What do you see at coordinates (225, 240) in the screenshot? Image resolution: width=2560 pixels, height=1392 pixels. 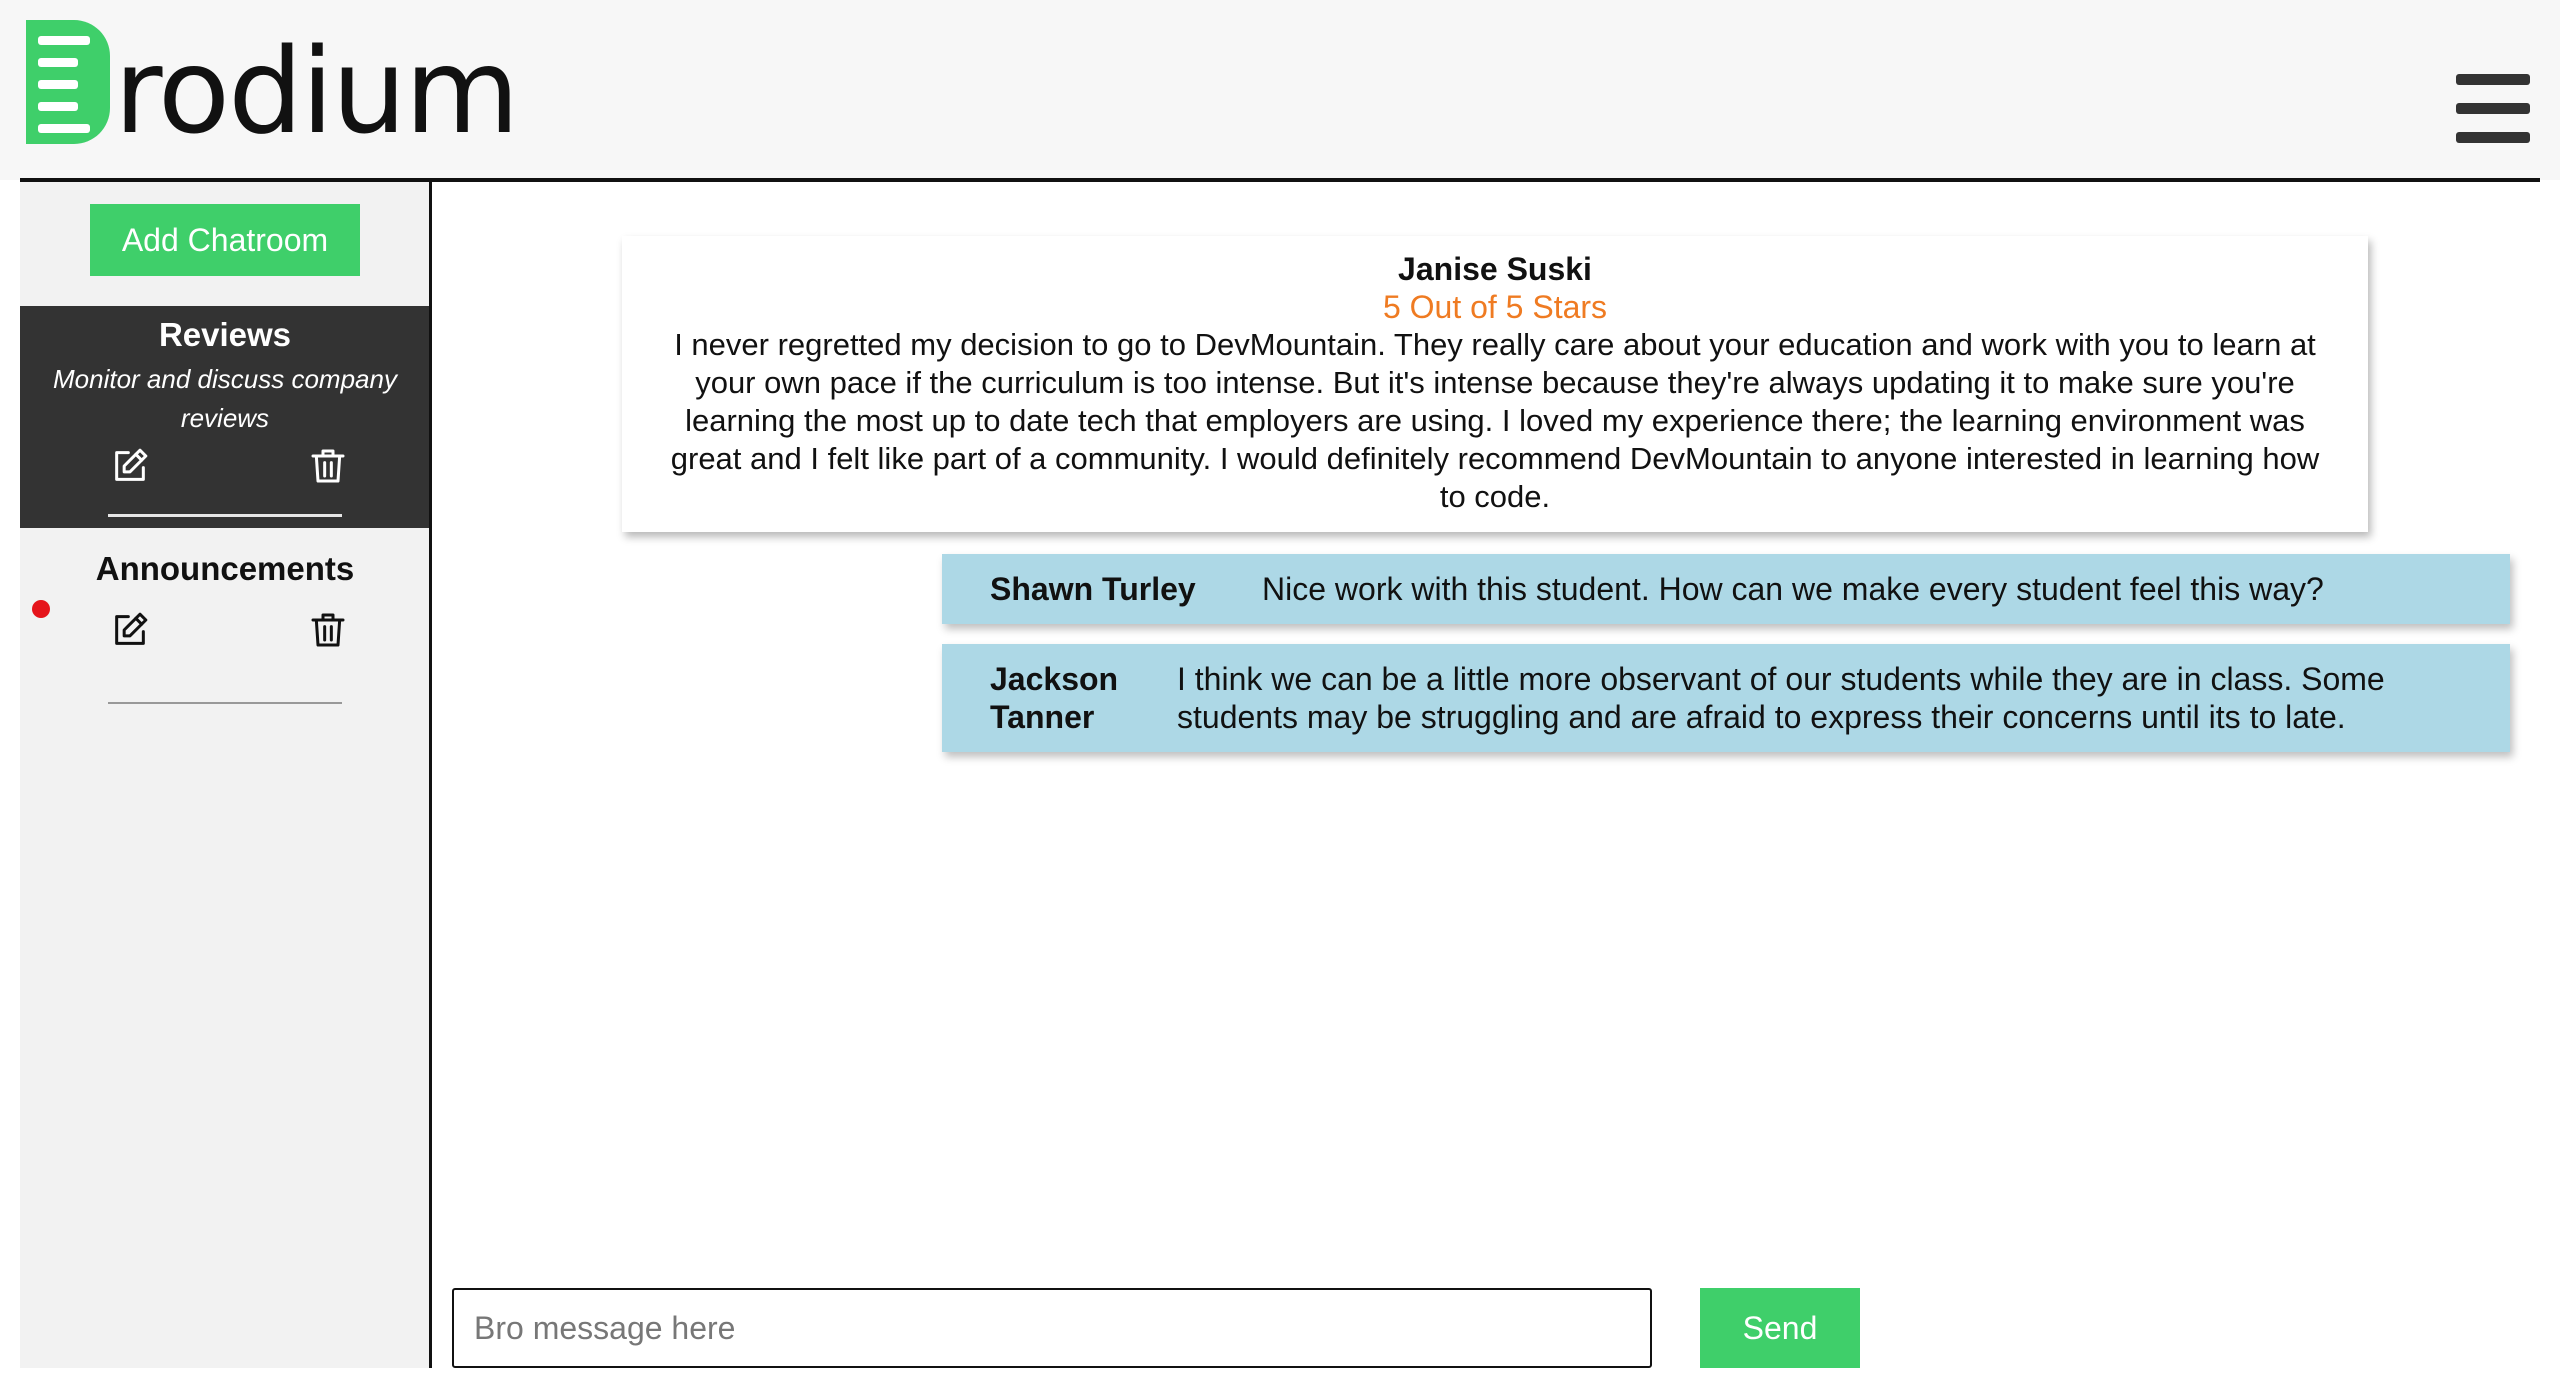 I see `add-chatroom-button: Add Chatroom` at bounding box center [225, 240].